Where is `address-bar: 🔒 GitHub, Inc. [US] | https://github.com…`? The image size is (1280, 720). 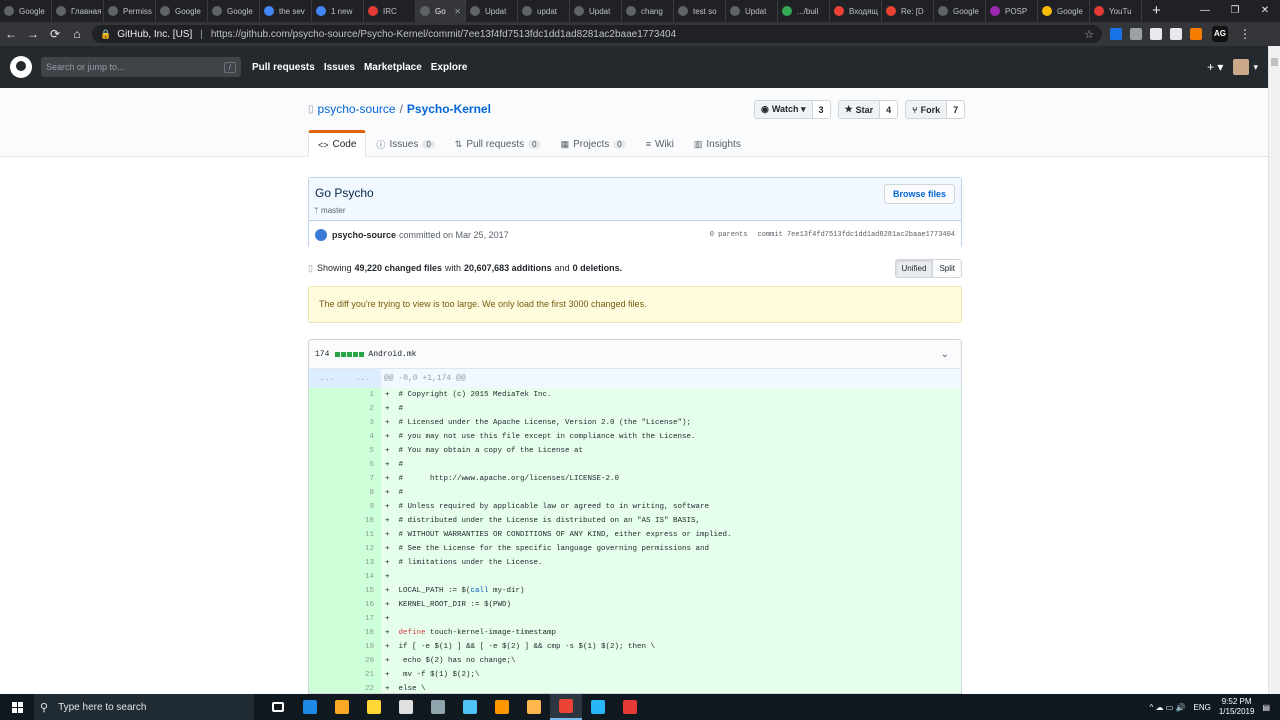 address-bar: 🔒 GitHub, Inc. [US] | https://github.com… is located at coordinates (597, 34).